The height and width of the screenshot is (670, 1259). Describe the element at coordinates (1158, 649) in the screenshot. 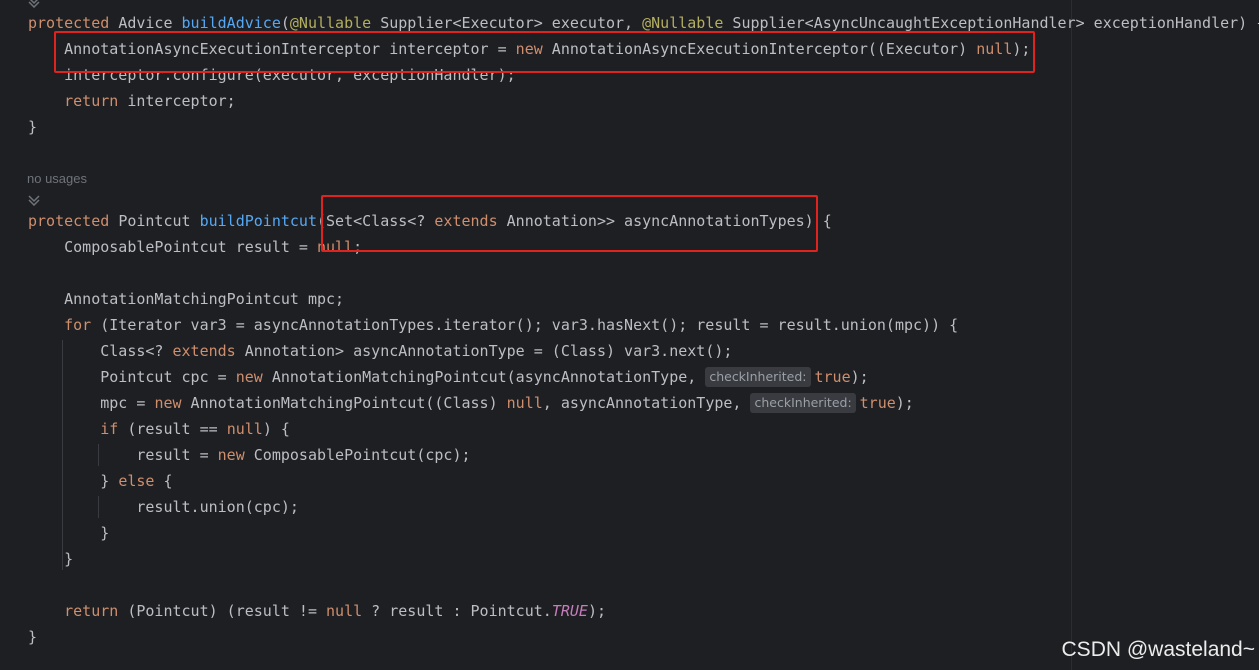

I see `watermark: CSDN @wasteland~` at that location.